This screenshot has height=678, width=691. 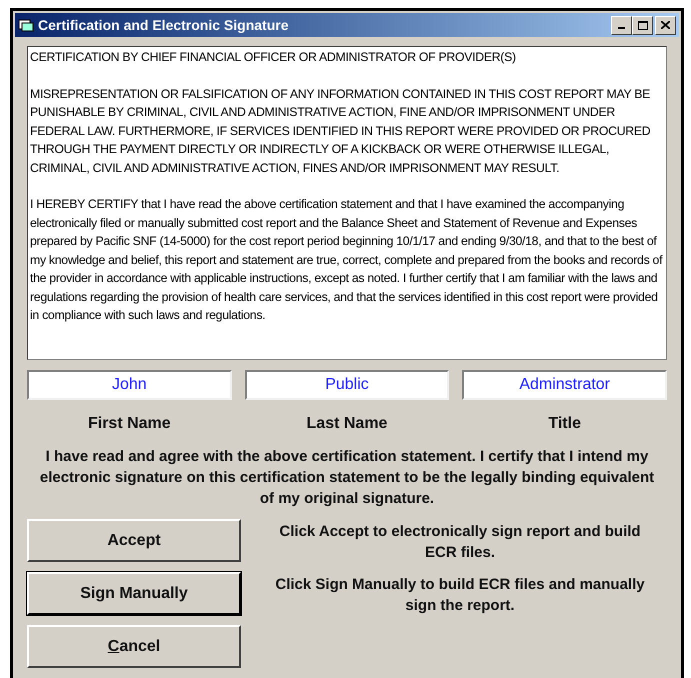 What do you see at coordinates (134, 540) in the screenshot?
I see `action-button: Accept` at bounding box center [134, 540].